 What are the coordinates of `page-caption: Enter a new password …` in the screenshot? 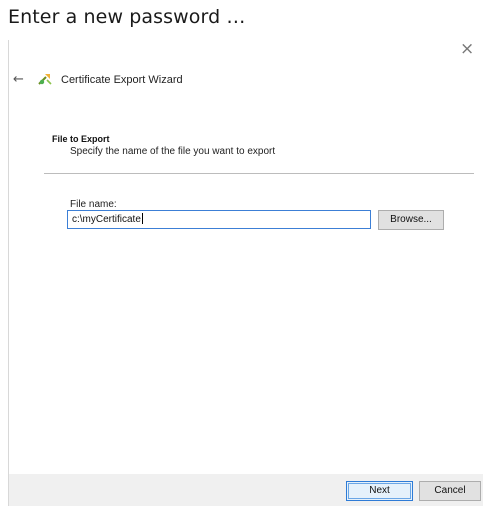 It's located at (127, 17).